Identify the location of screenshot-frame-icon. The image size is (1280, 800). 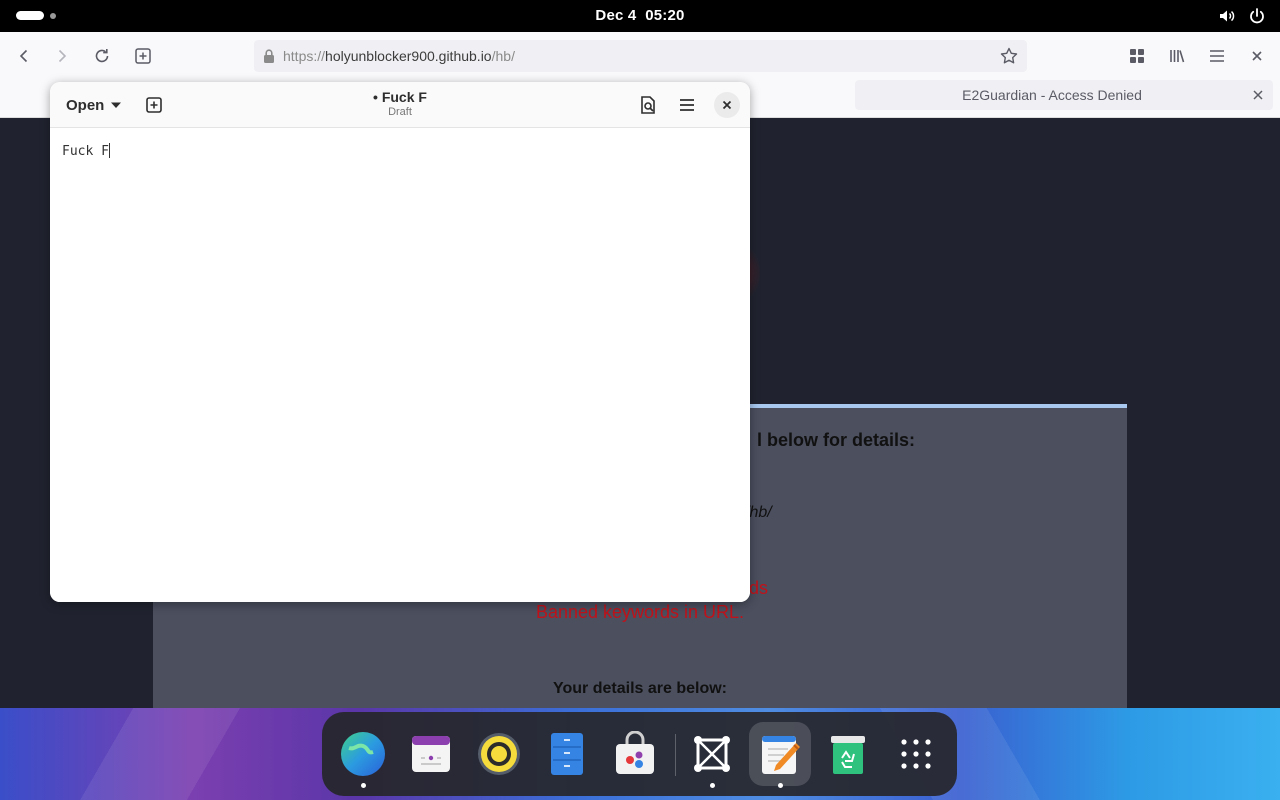
(712, 754).